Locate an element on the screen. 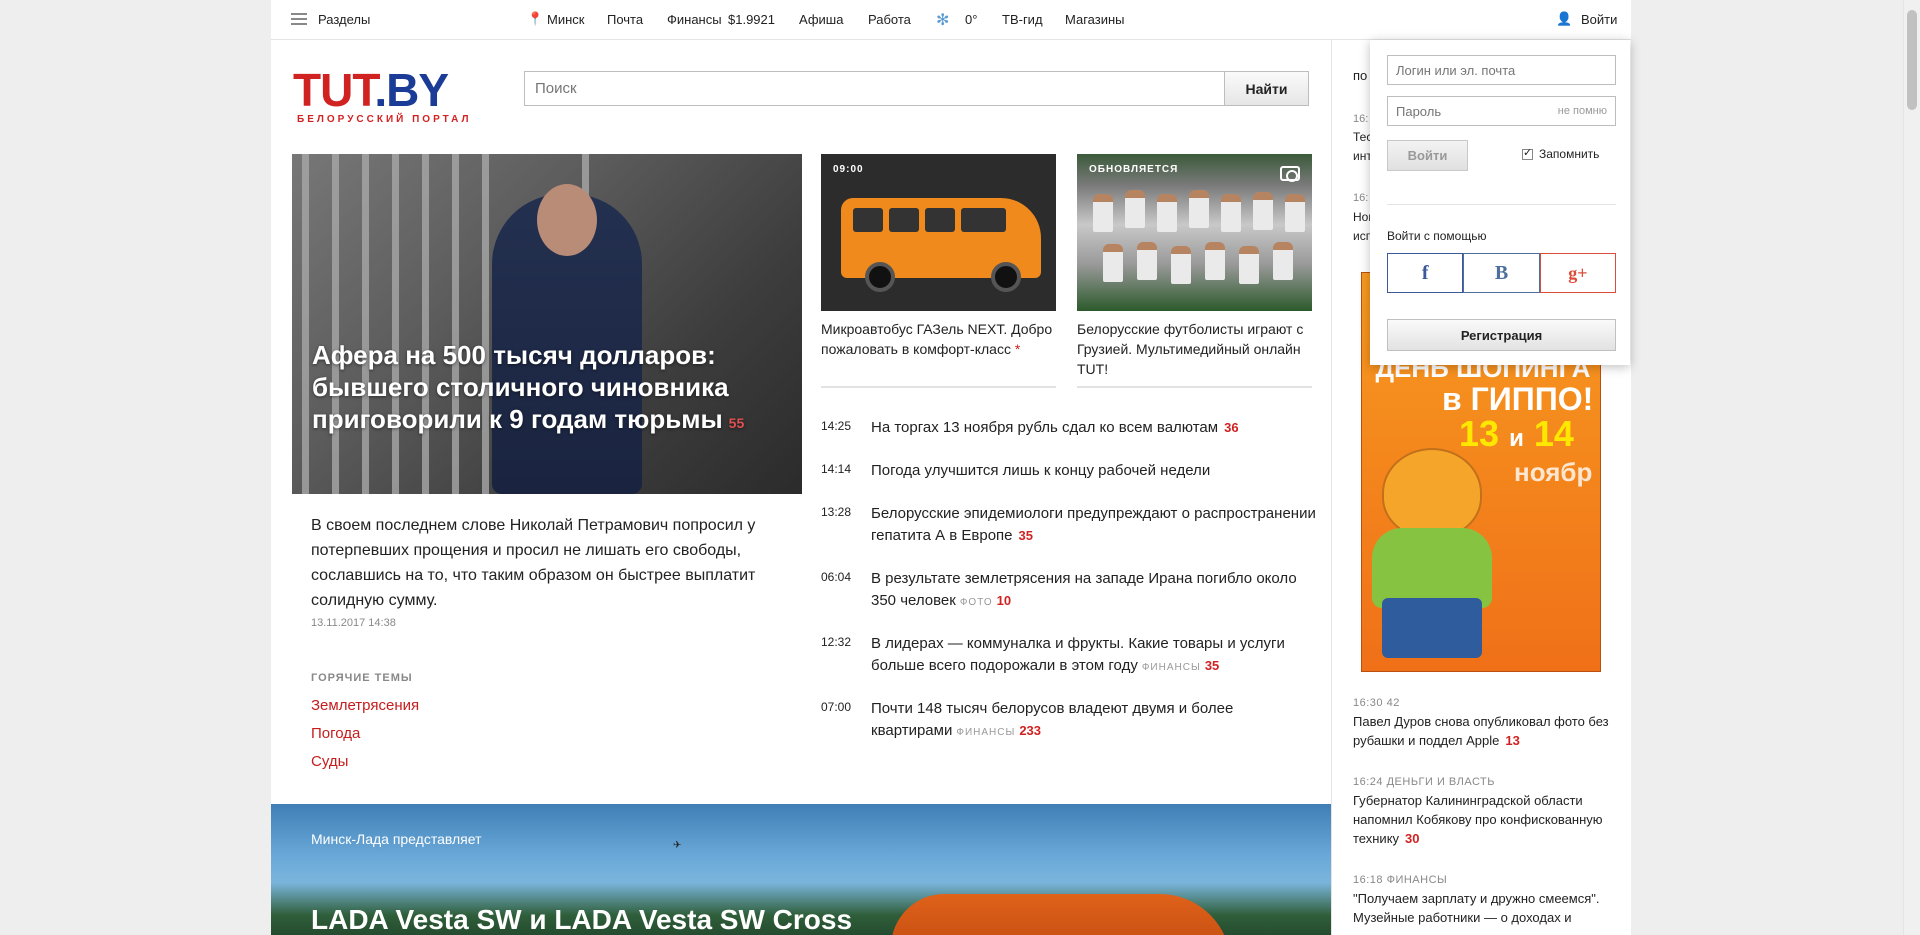 The width and height of the screenshot is (1920, 935). finance-link: Финансы is located at coordinates (694, 19).